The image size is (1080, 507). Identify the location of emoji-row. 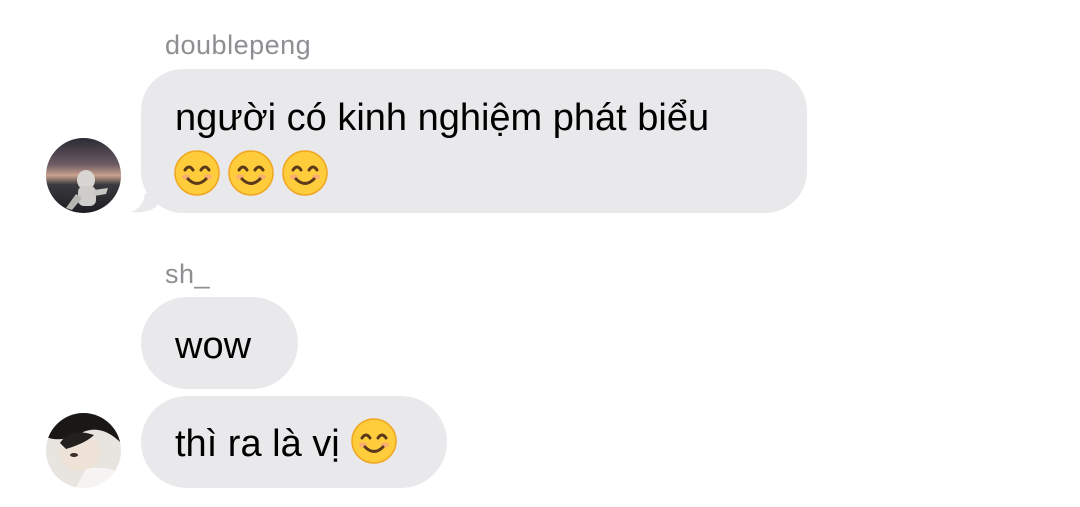
(251, 173).